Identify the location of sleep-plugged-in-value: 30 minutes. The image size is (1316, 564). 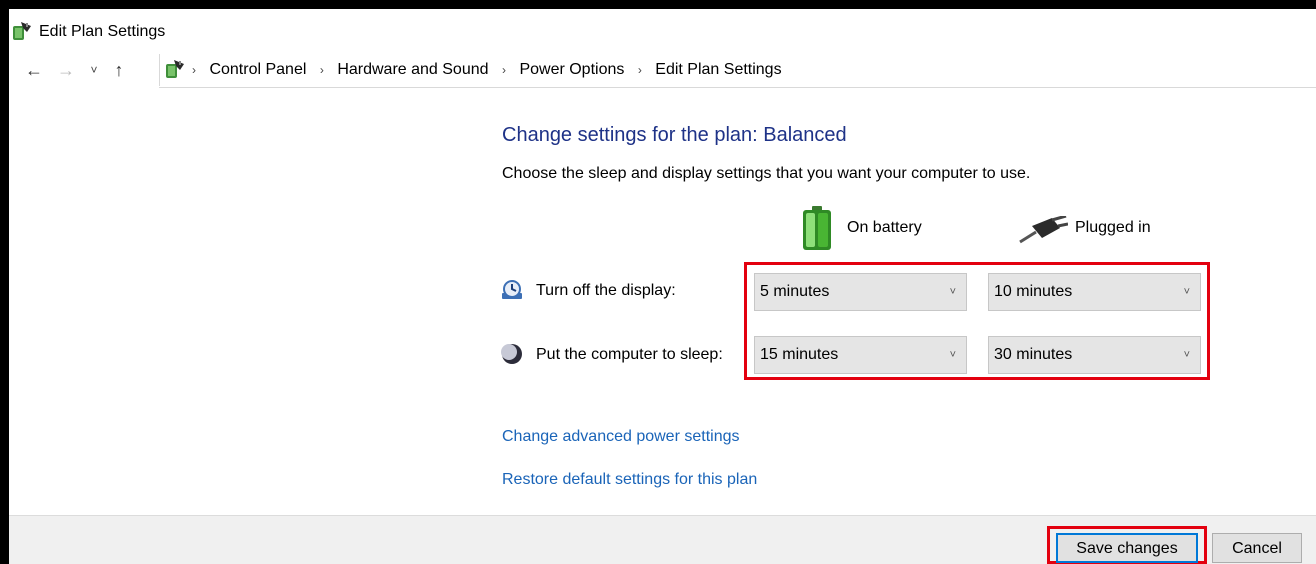
(1033, 354).